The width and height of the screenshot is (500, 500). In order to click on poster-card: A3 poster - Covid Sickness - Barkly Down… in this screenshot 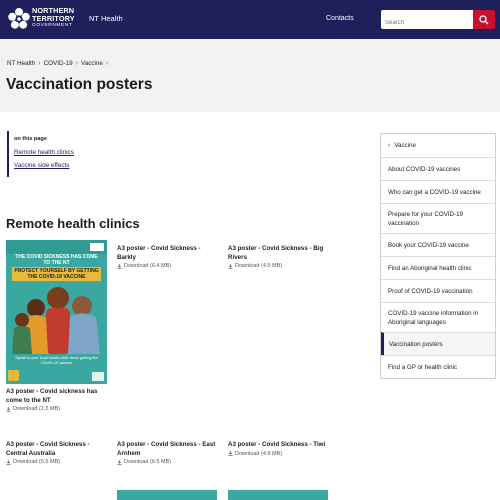, I will do `click(167, 257)`.